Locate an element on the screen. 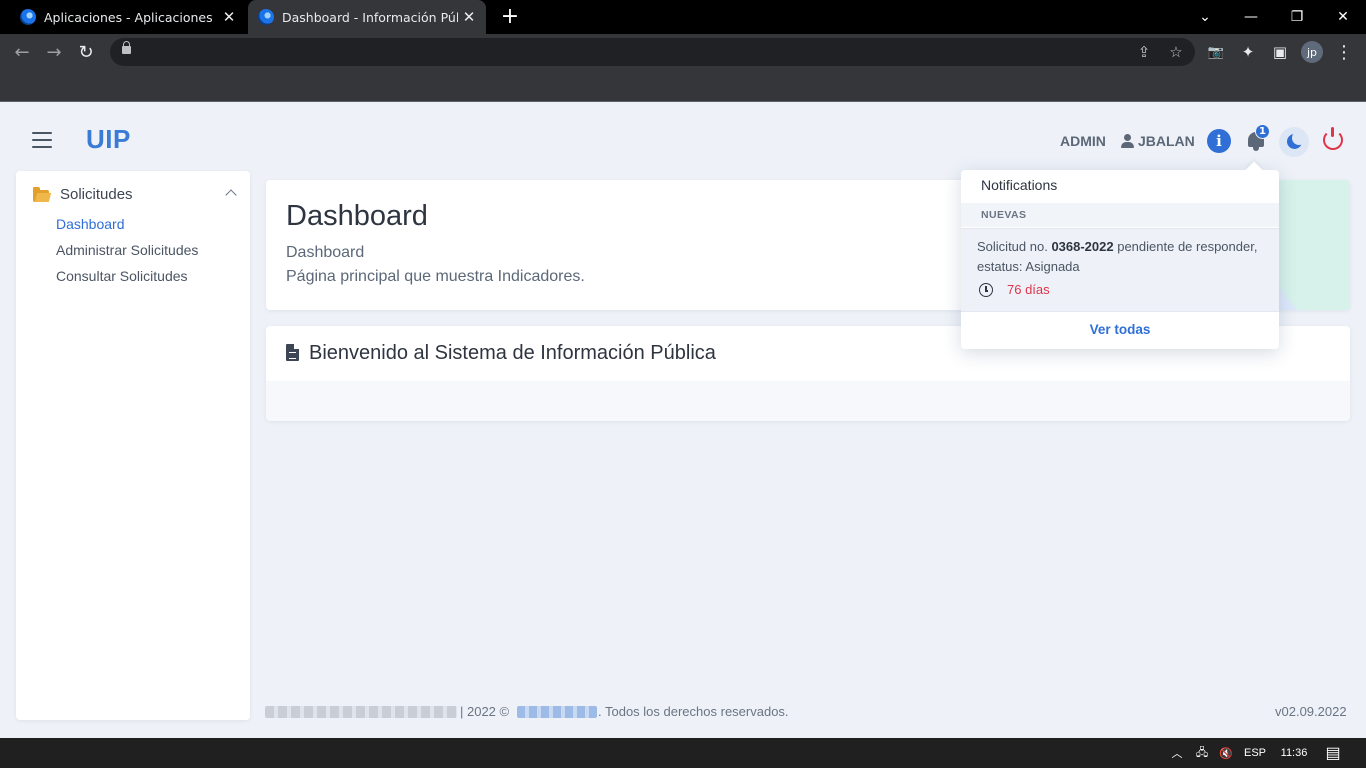  hidden-icons-caret-icon: ︿ is located at coordinates (1177, 753).